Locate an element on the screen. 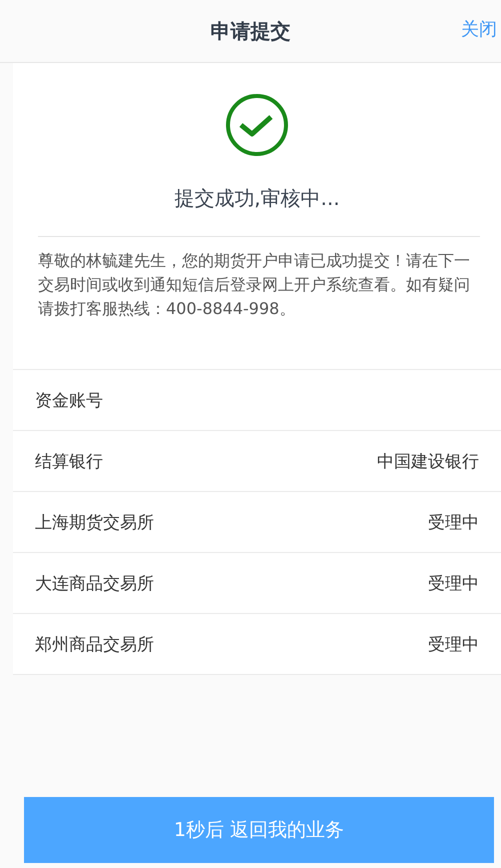 The width and height of the screenshot is (501, 868). row-value: 中国建设银行 is located at coordinates (428, 461).